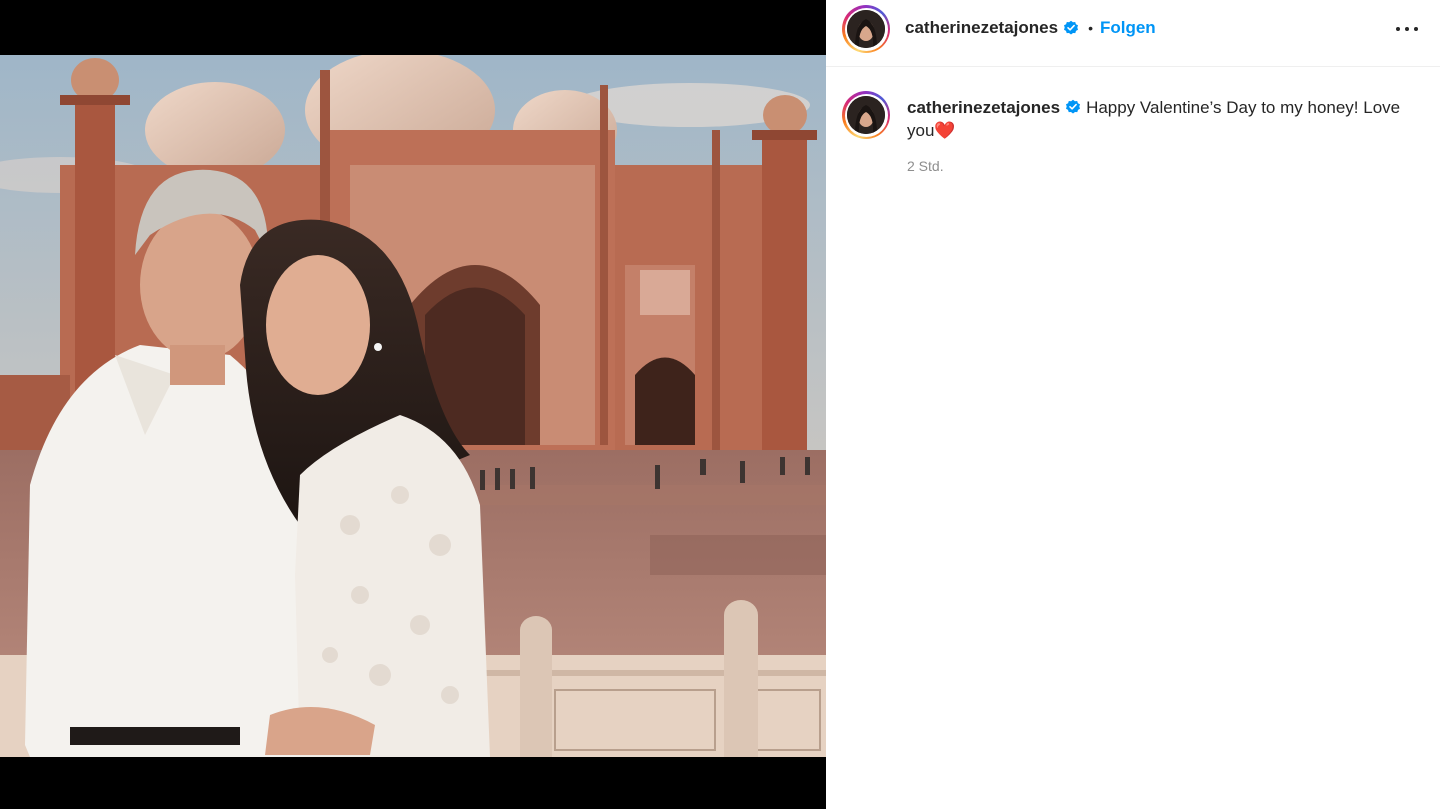  I want to click on caption-avatar, so click(866, 115).